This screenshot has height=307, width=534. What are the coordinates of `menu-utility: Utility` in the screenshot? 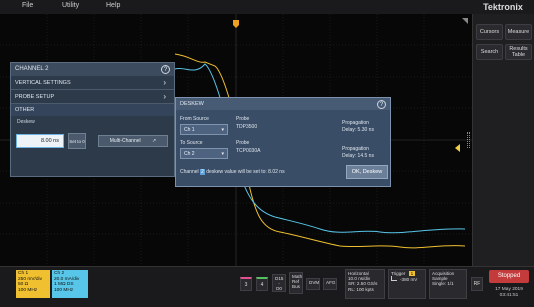 It's located at (70, 5).